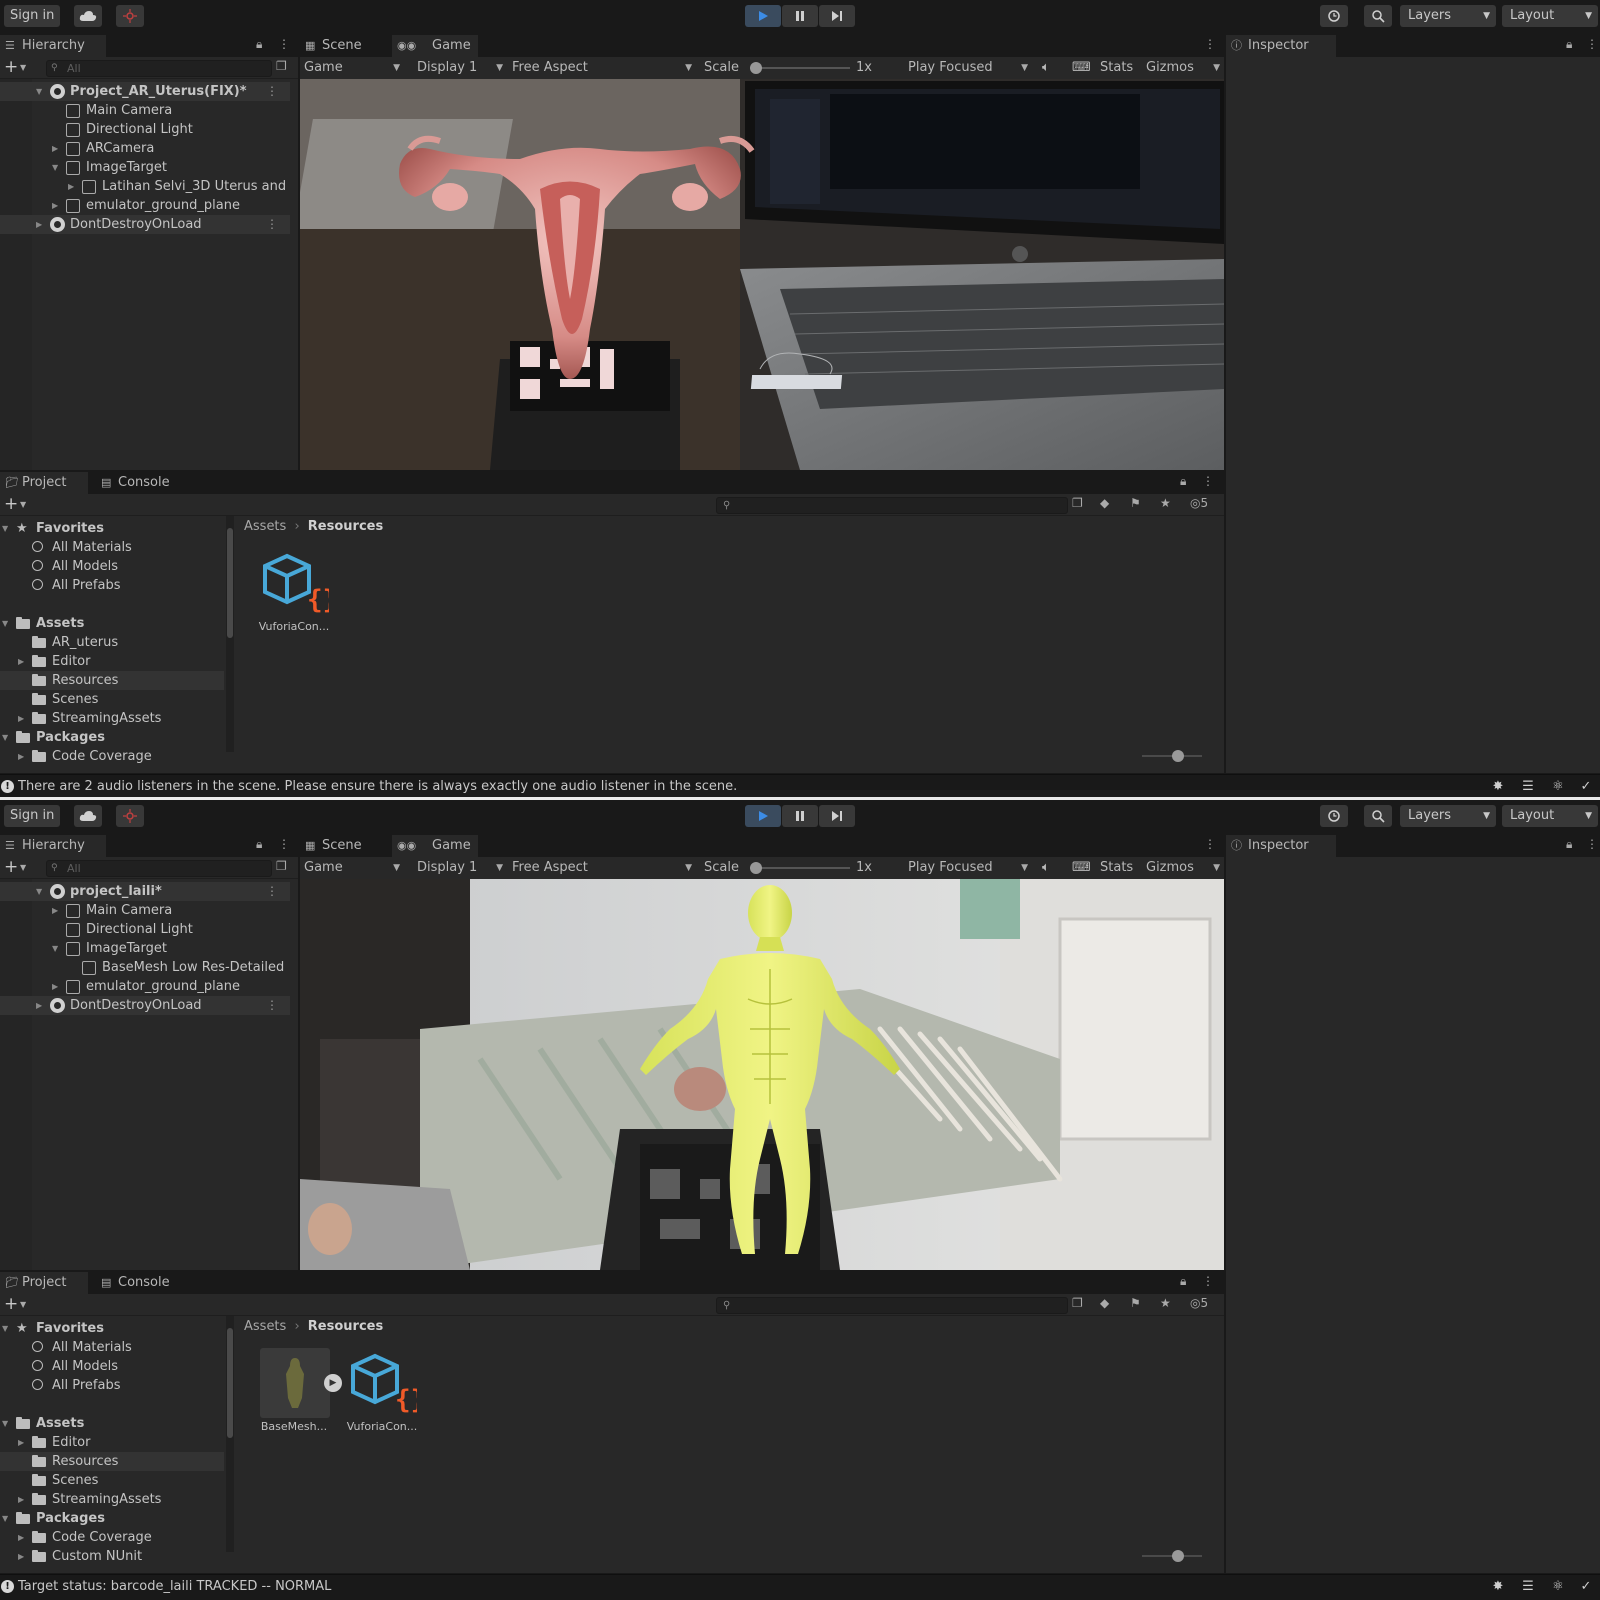 This screenshot has height=1600, width=1600. I want to click on project-tree-item: ▼ Packages, so click(112, 1518).